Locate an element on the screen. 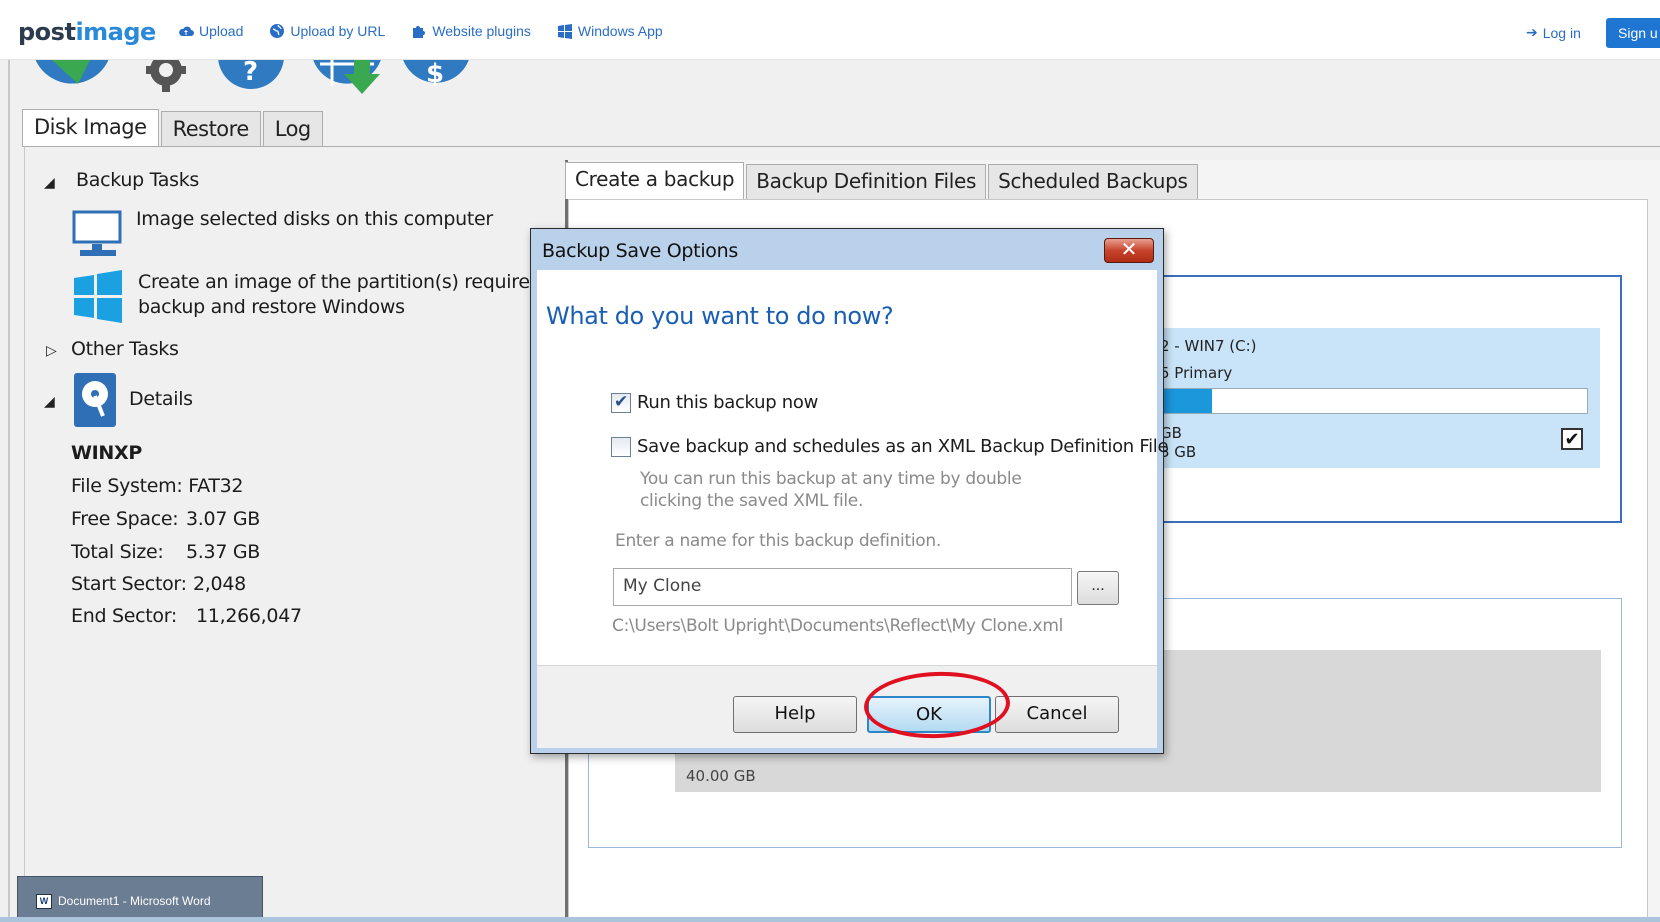 Image resolution: width=1660 pixels, height=922 pixels. free-space-value: 3.07 GB is located at coordinates (223, 519).